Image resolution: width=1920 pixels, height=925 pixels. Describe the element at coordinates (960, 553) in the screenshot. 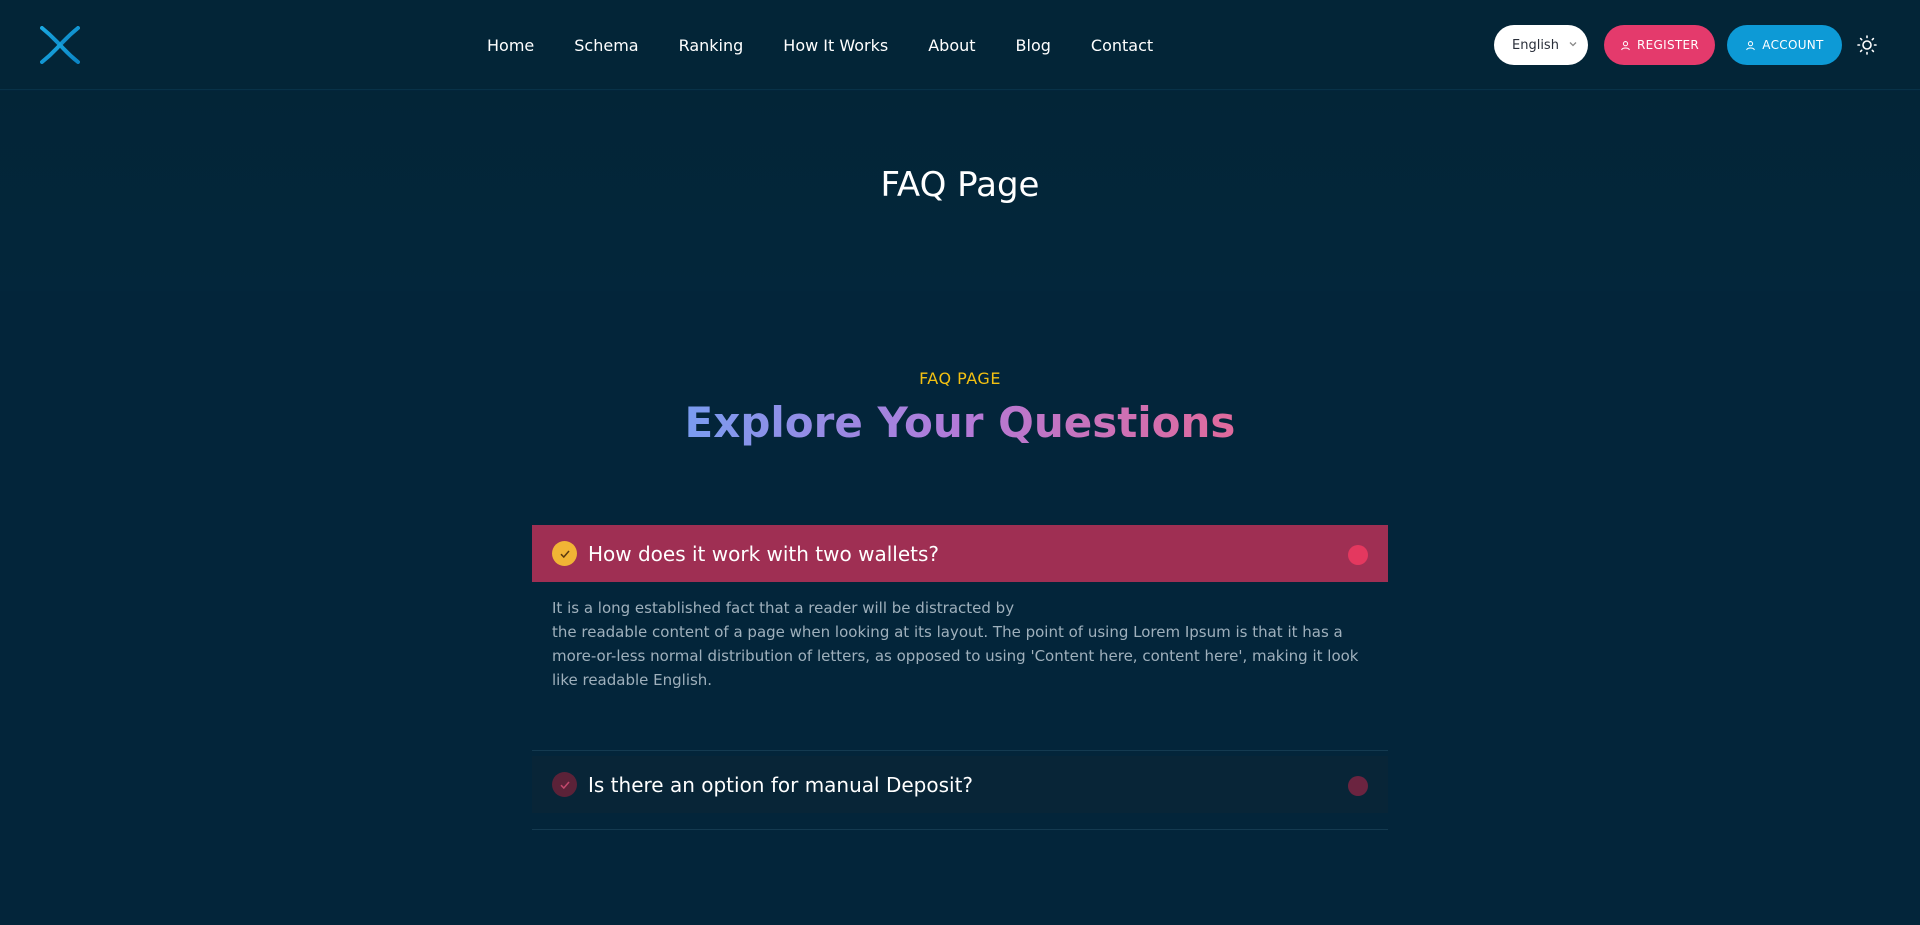

I see `faq-question-toggle: How does it work with two wallets?` at that location.